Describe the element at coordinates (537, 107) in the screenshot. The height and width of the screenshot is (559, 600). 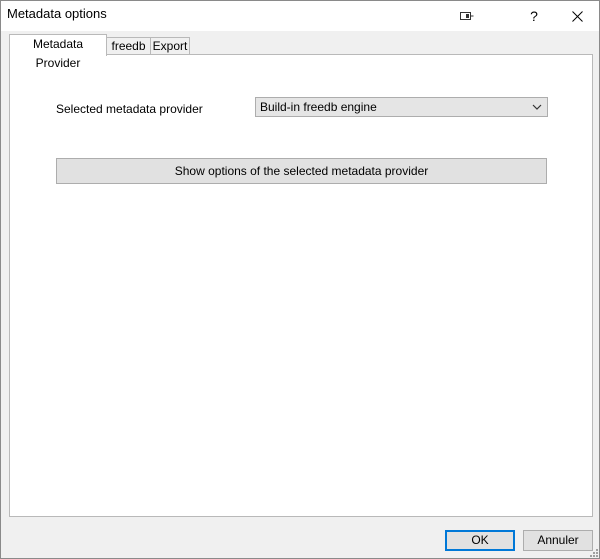
I see `chevron-down-icon` at that location.